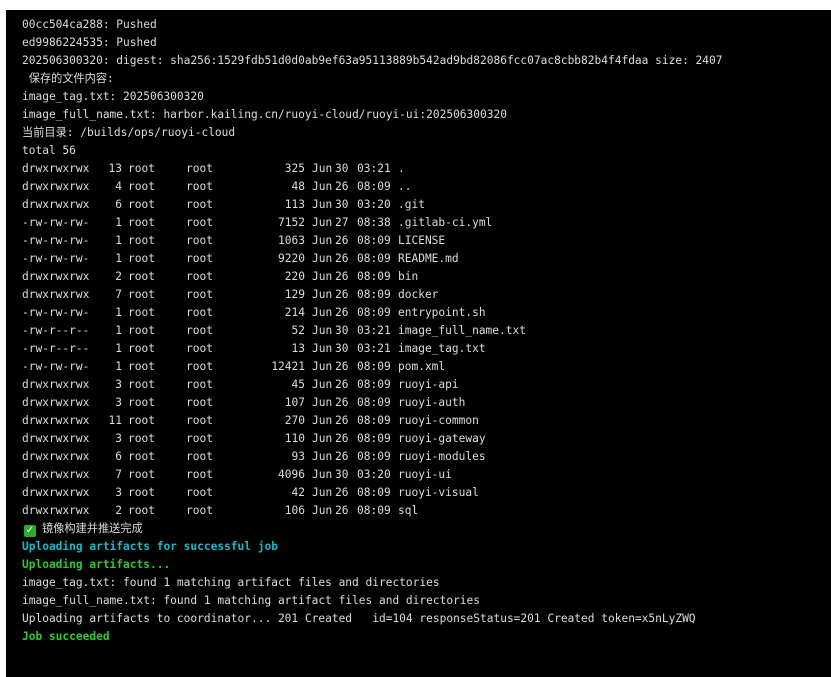 The width and height of the screenshot is (831, 677). What do you see at coordinates (129, 132) in the screenshot?
I see `log-line: 当前目录: /builds/ops/ruoyi-cloud` at bounding box center [129, 132].